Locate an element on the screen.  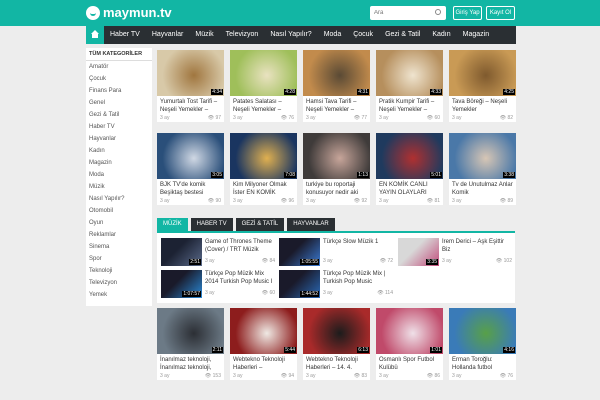
sidebar-item: Moda is located at coordinates (119, 175).